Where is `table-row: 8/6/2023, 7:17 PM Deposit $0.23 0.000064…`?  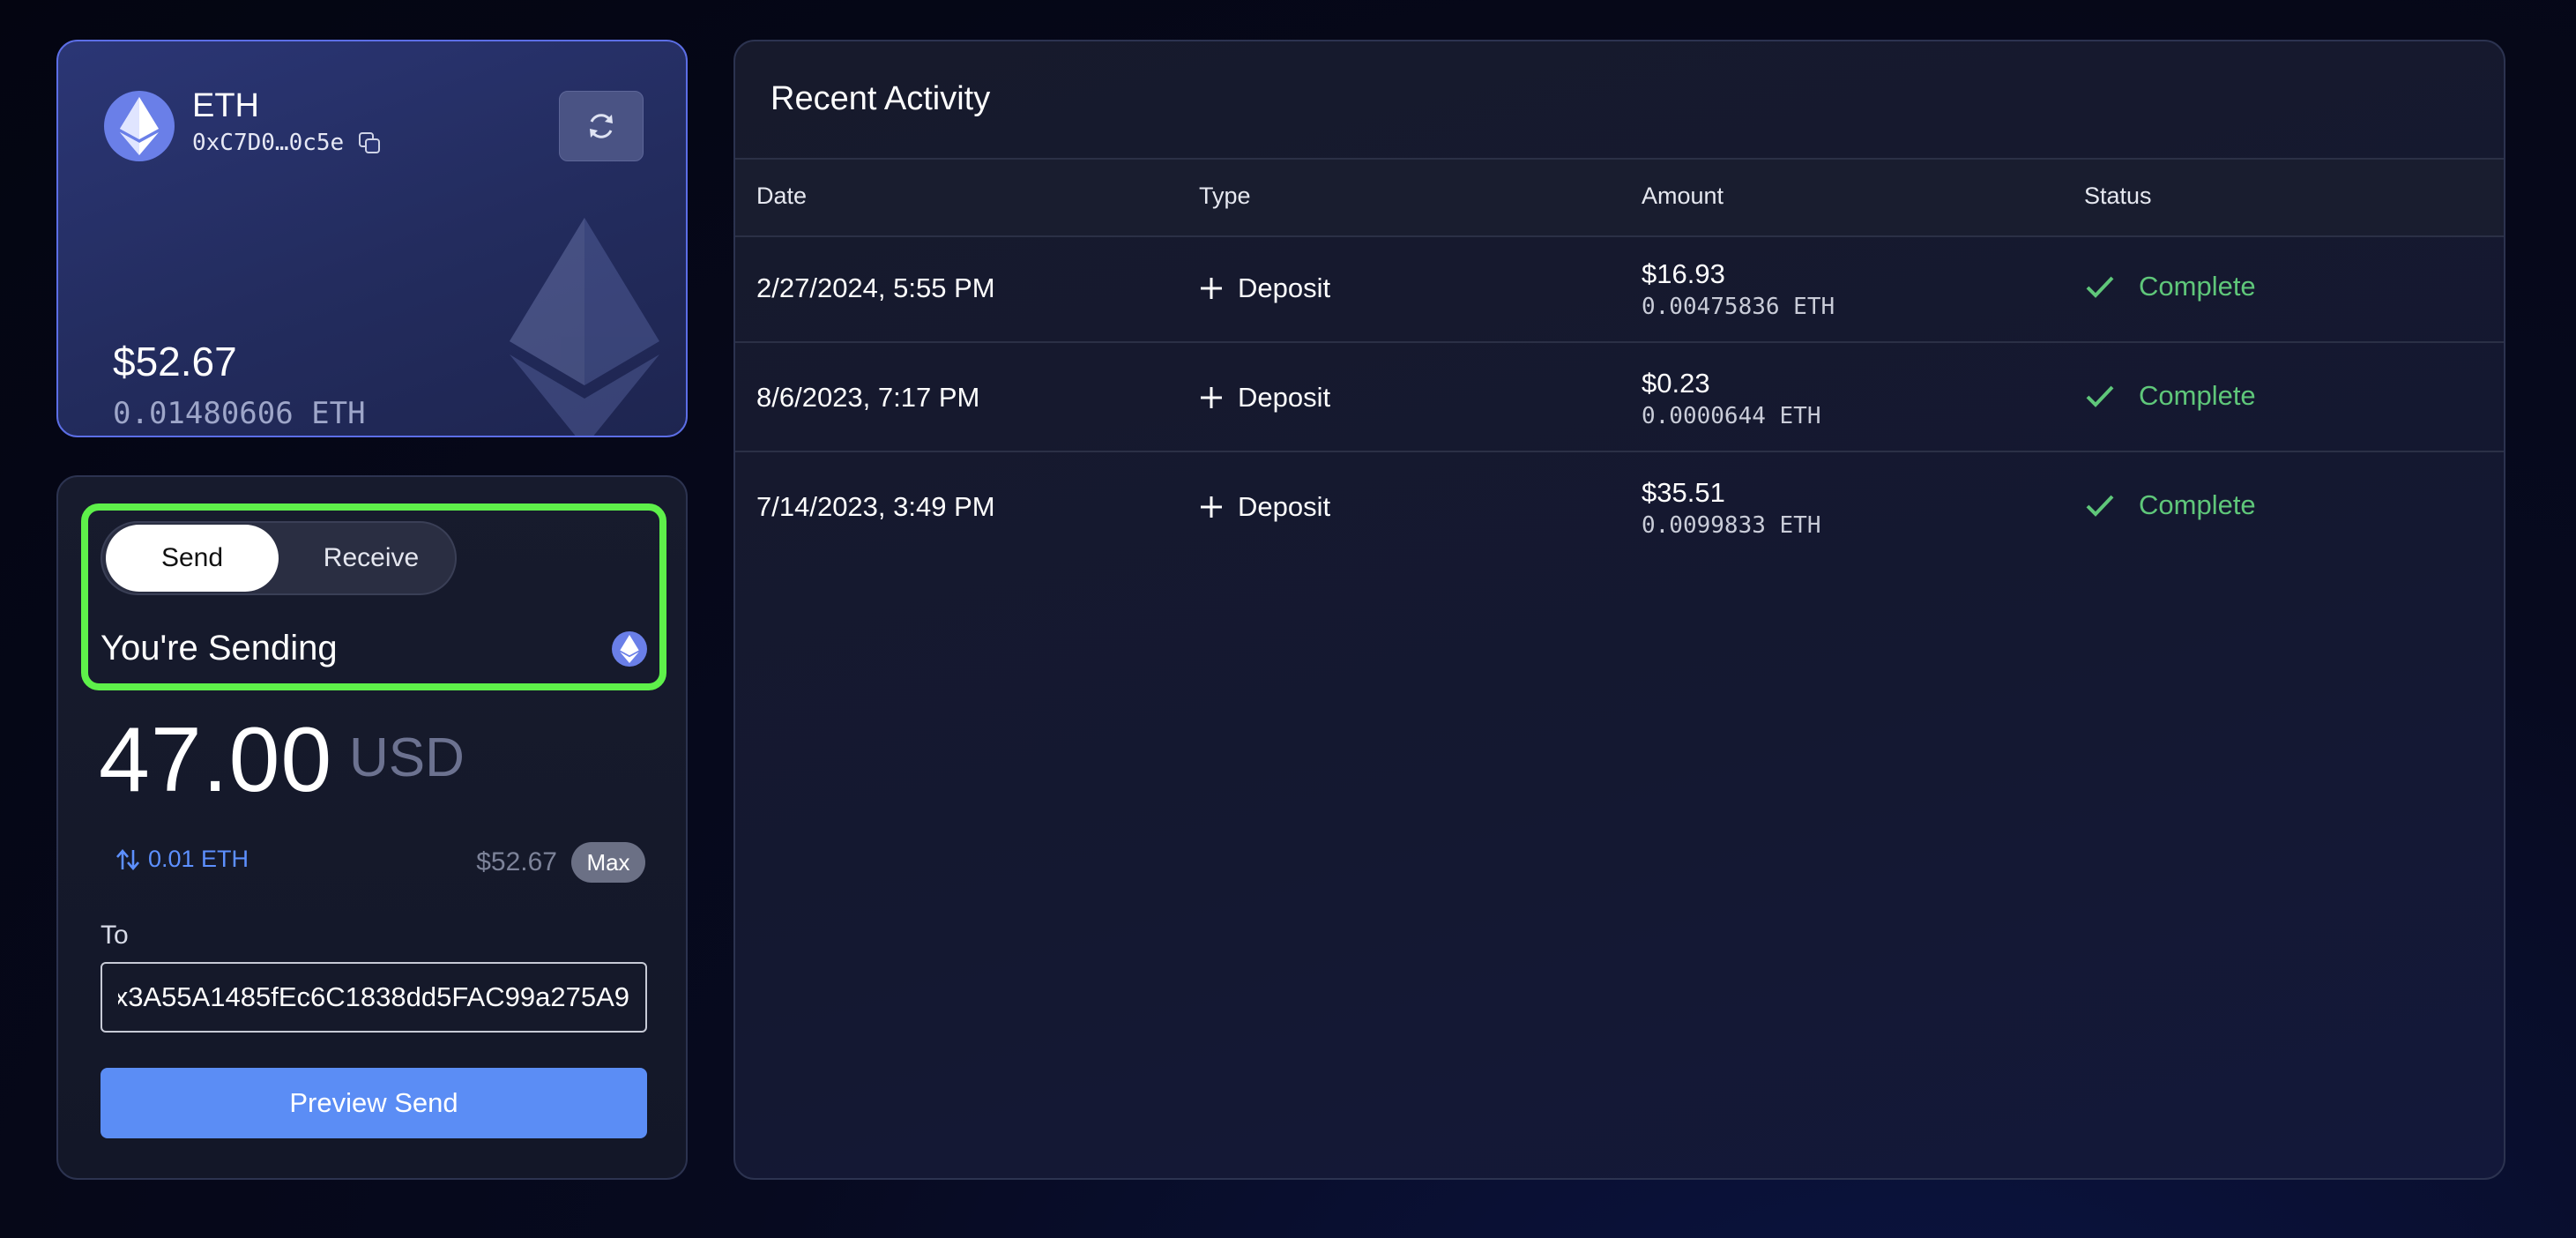
table-row: 8/6/2023, 7:17 PM Deposit $0.23 0.000064… is located at coordinates (1620, 397).